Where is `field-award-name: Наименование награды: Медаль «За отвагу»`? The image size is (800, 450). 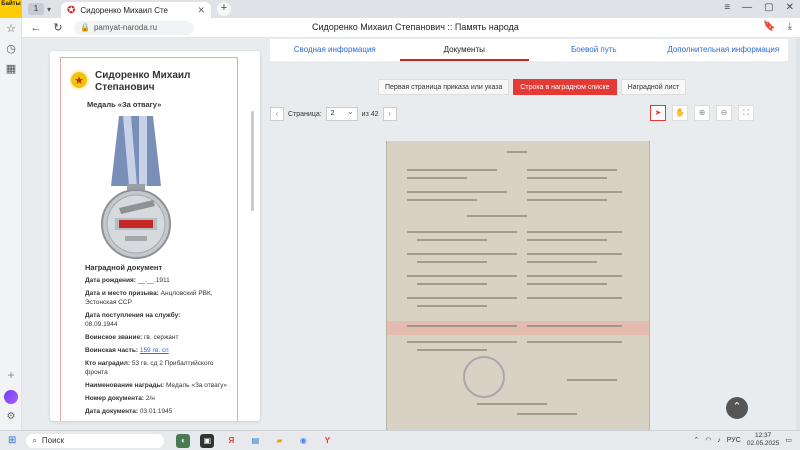
field-award-name: Наименование награды: Медаль «За отвагу» is located at coordinates (156, 385).